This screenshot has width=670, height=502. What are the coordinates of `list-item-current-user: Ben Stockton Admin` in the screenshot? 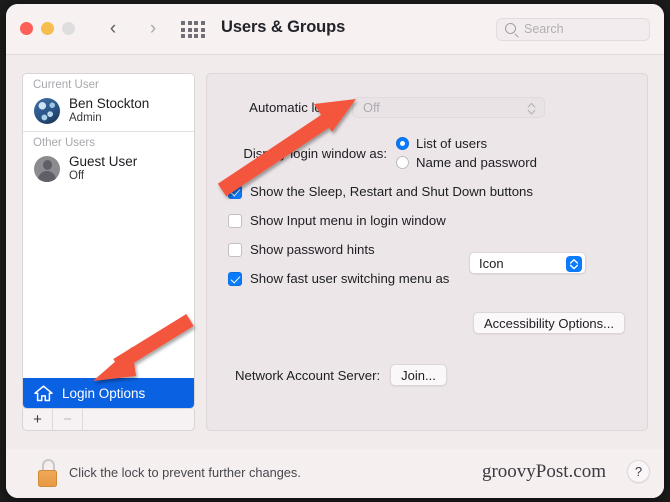 It's located at (108, 112).